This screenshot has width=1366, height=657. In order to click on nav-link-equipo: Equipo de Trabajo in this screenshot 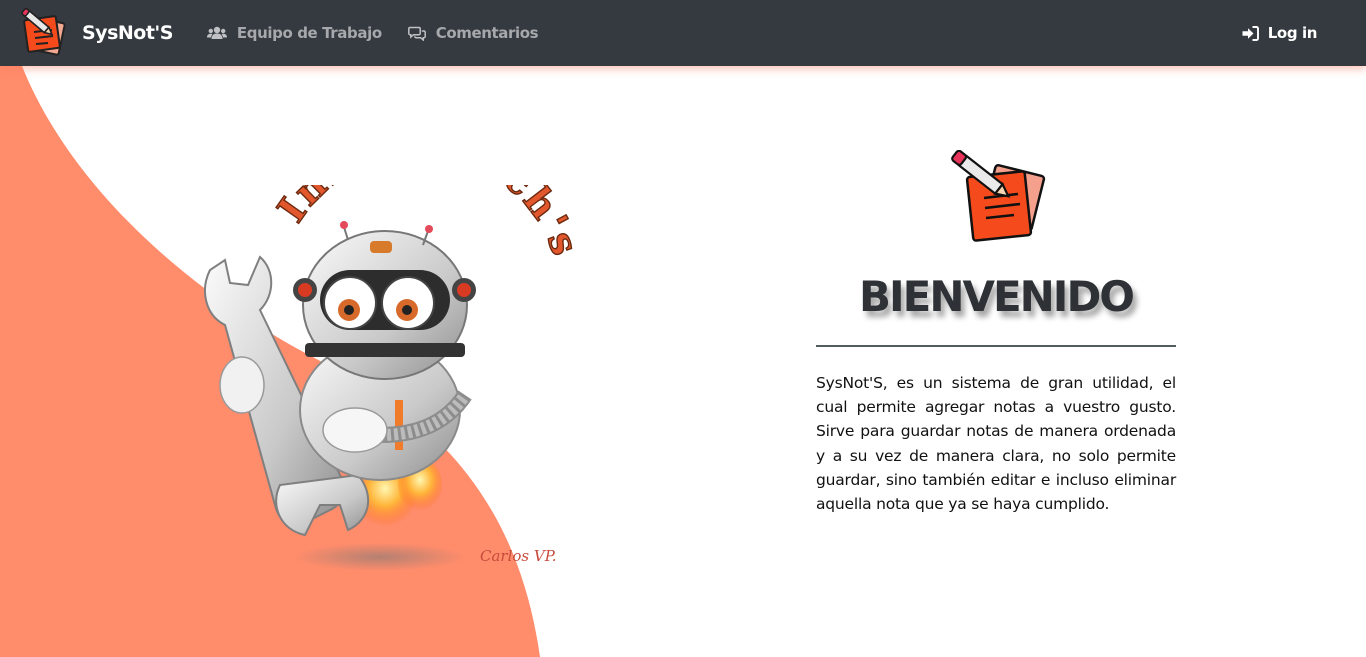, I will do `click(294, 33)`.